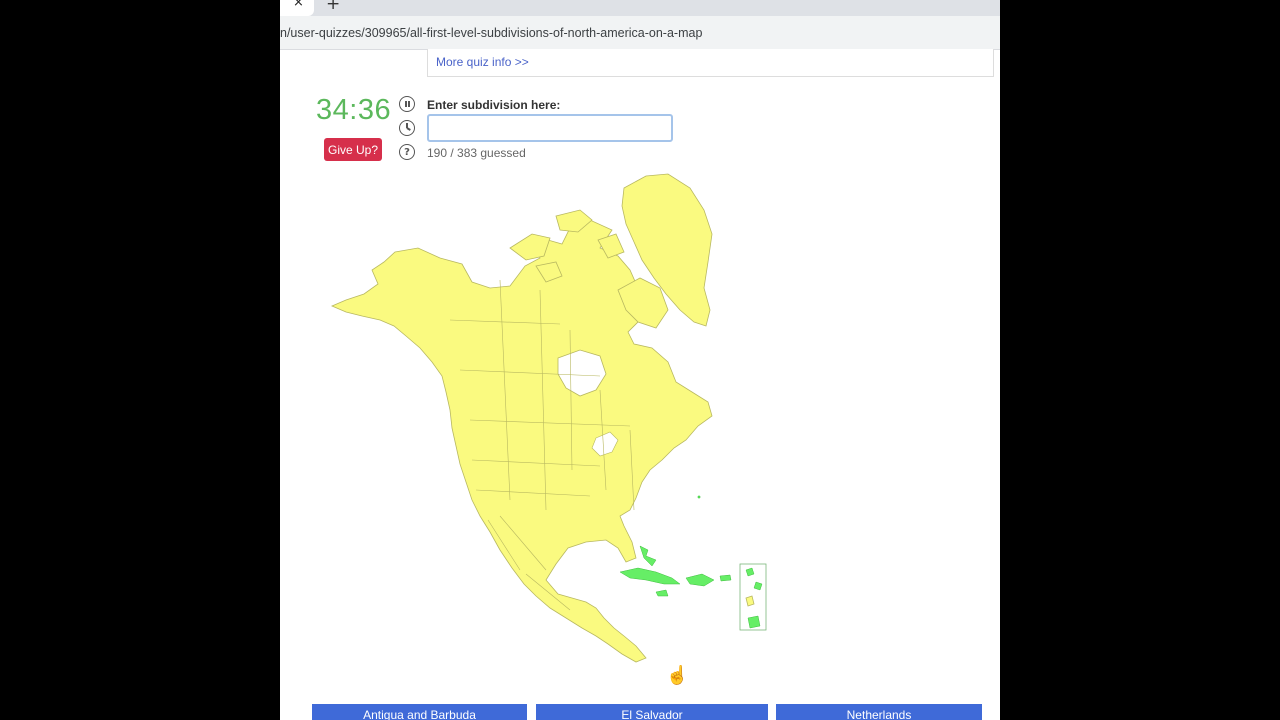 The image size is (1280, 720). I want to click on jamaica, so click(662, 593).